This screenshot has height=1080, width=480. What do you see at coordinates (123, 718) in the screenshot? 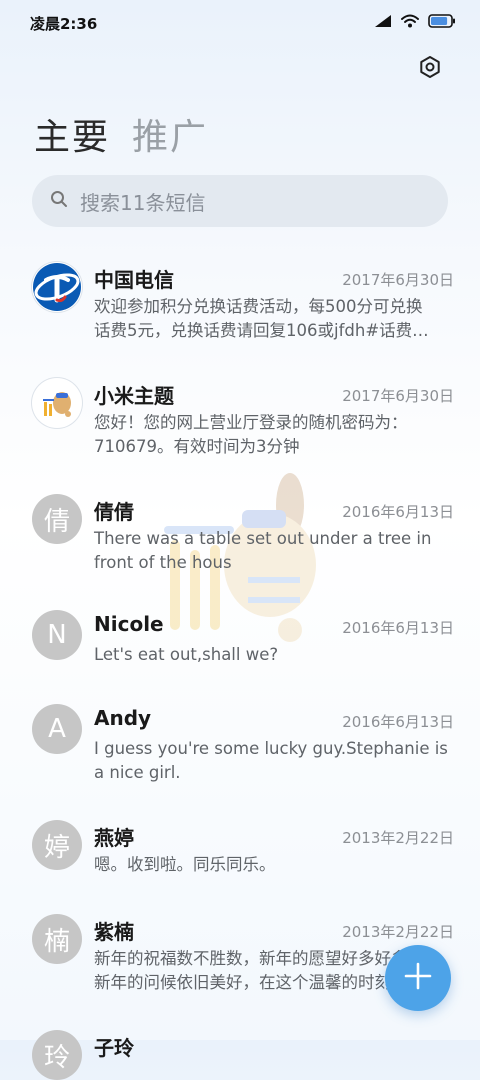
I see `contact-name: Andy` at bounding box center [123, 718].